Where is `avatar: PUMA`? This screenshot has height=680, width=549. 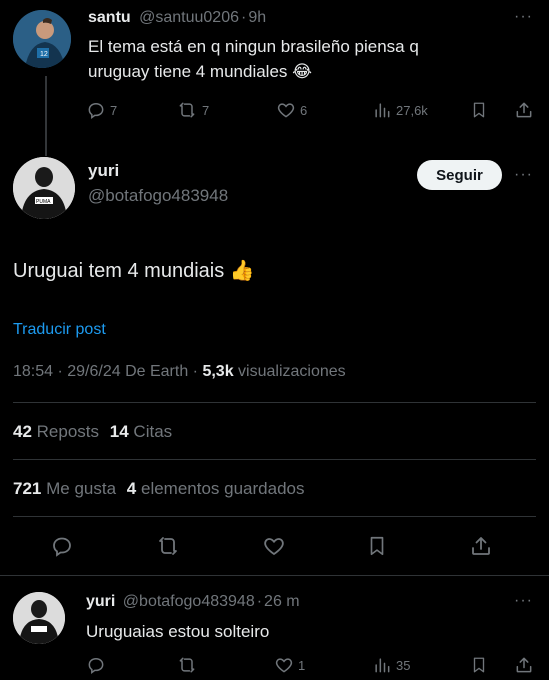 avatar: PUMA is located at coordinates (44, 188).